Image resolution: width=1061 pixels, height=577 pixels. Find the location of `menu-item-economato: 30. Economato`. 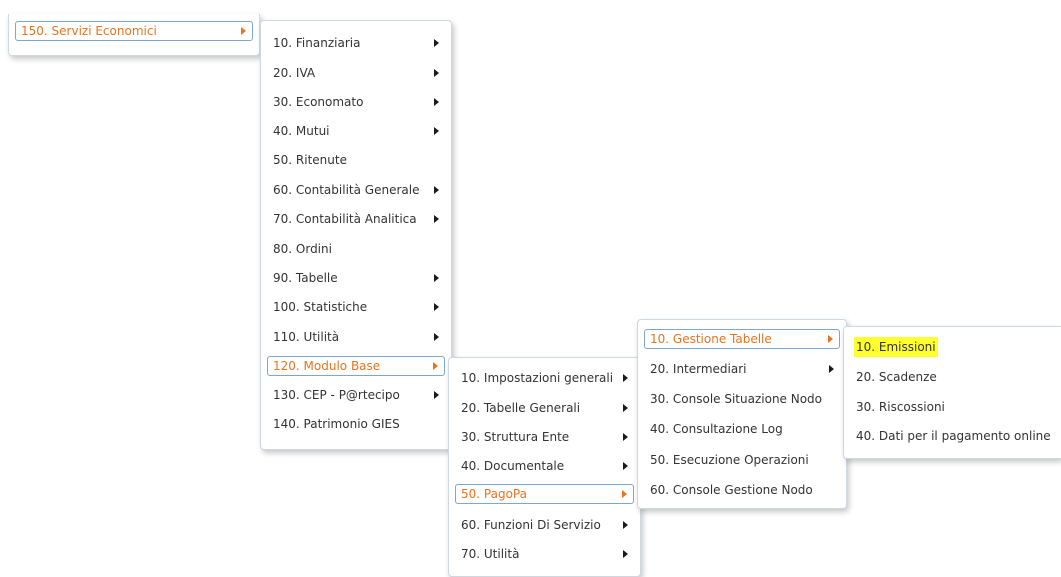

menu-item-economato: 30. Economato is located at coordinates (356, 102).